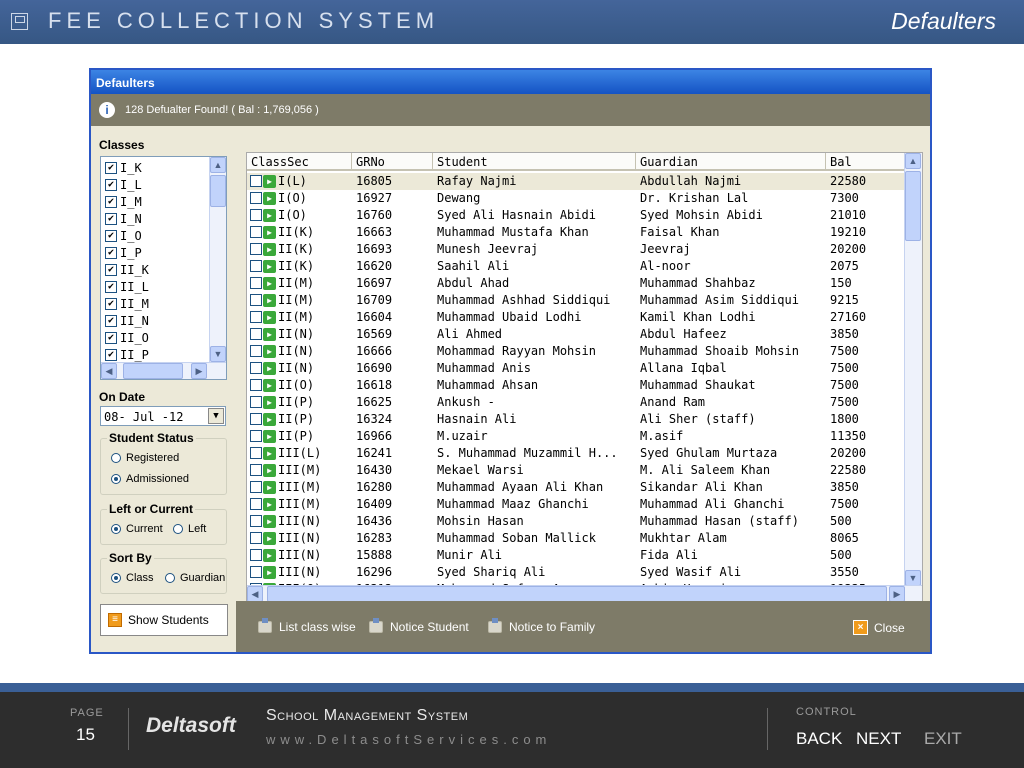  What do you see at coordinates (541, 626) in the screenshot?
I see `notice-to-family-button: Notice to Family` at bounding box center [541, 626].